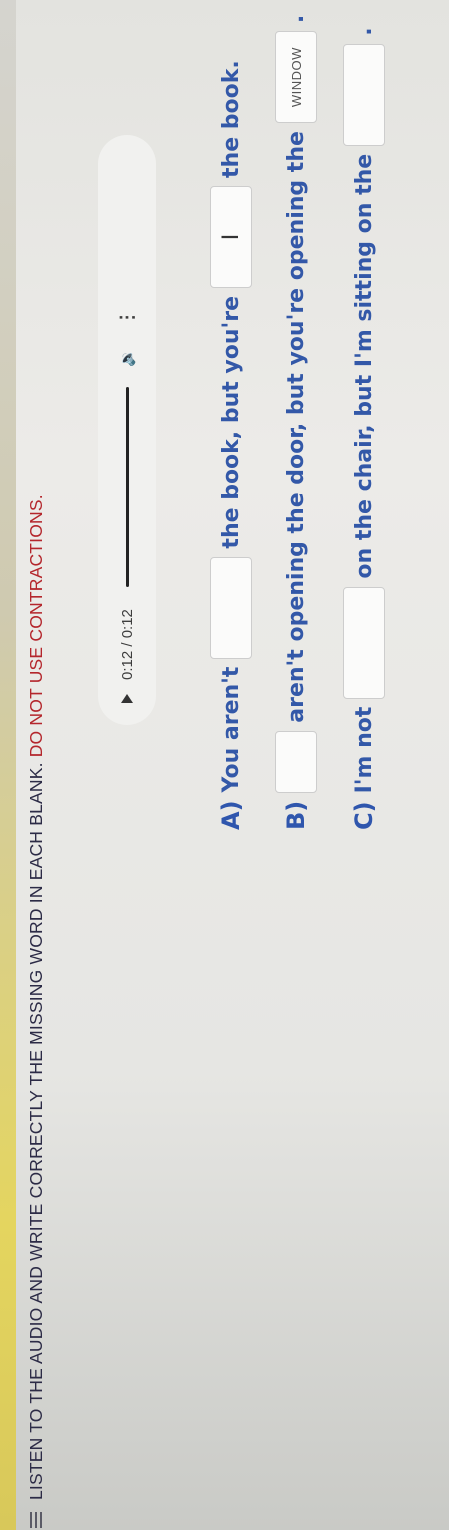  I want to click on audio-progress-bar, so click(127, 487).